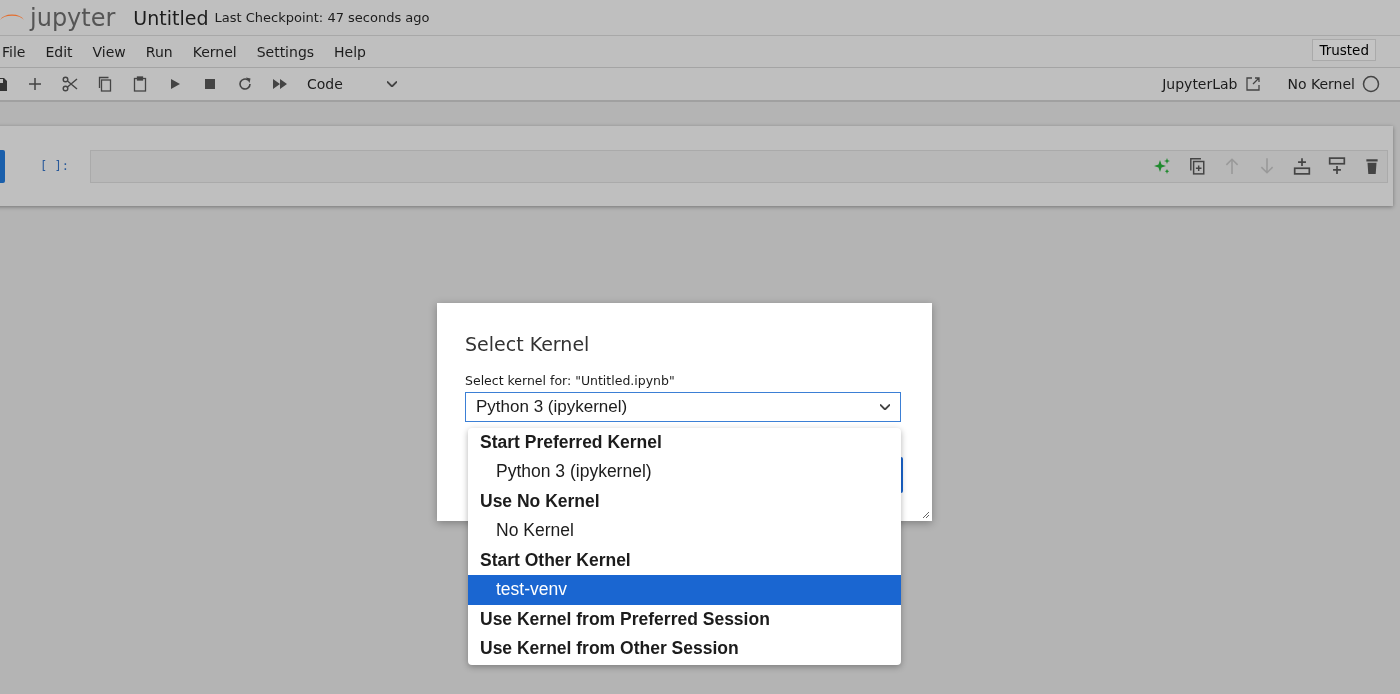 The height and width of the screenshot is (694, 1400). I want to click on menu-item: Help, so click(350, 51).